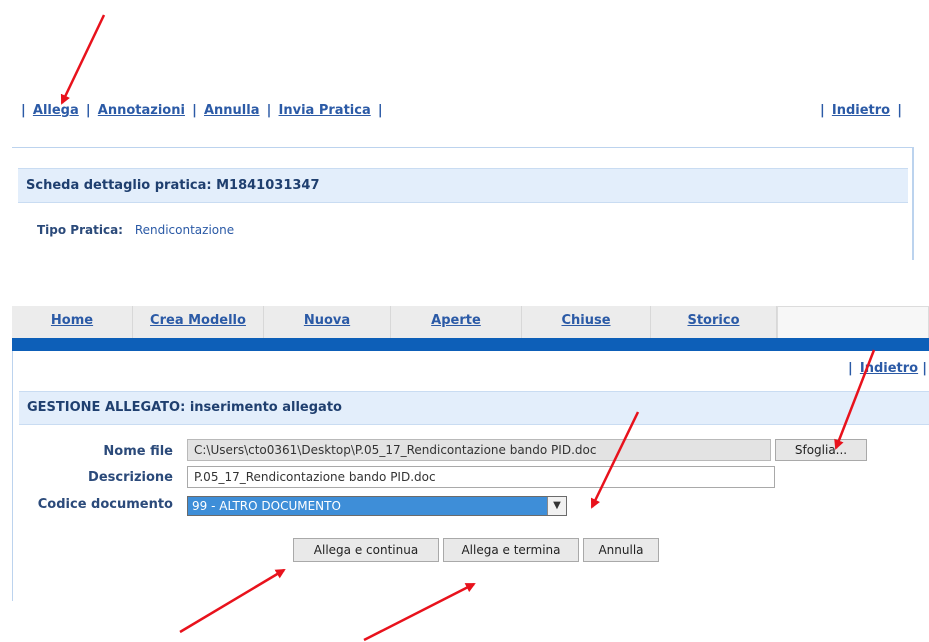 This screenshot has height=642, width=929. Describe the element at coordinates (80, 230) in the screenshot. I see `tipo-pratica-label: Tipo Pratica:` at that location.